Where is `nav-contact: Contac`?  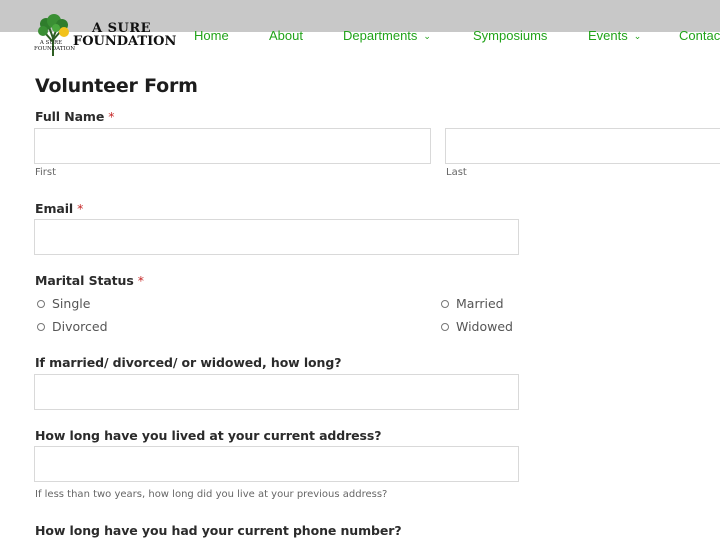 nav-contact: Contac is located at coordinates (699, 35).